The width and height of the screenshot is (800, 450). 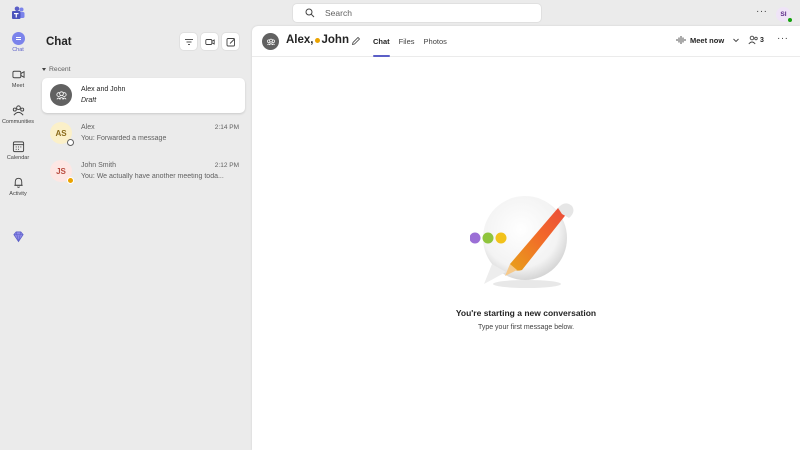 I want to click on rail-item-meet: Meet, so click(x=18, y=84).